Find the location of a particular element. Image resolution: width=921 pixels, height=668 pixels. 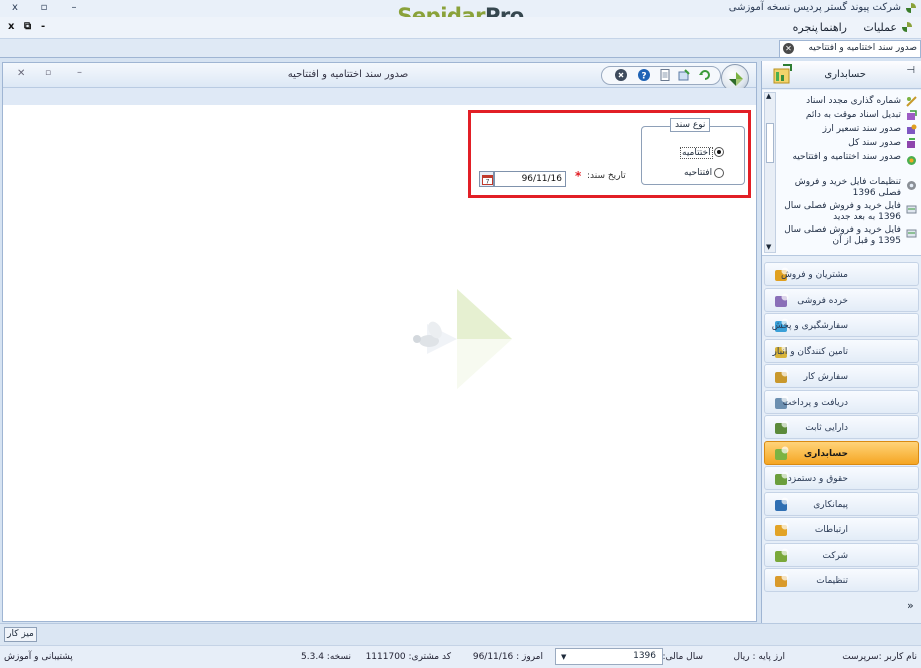

module-button: تنظیمات is located at coordinates (841, 580).